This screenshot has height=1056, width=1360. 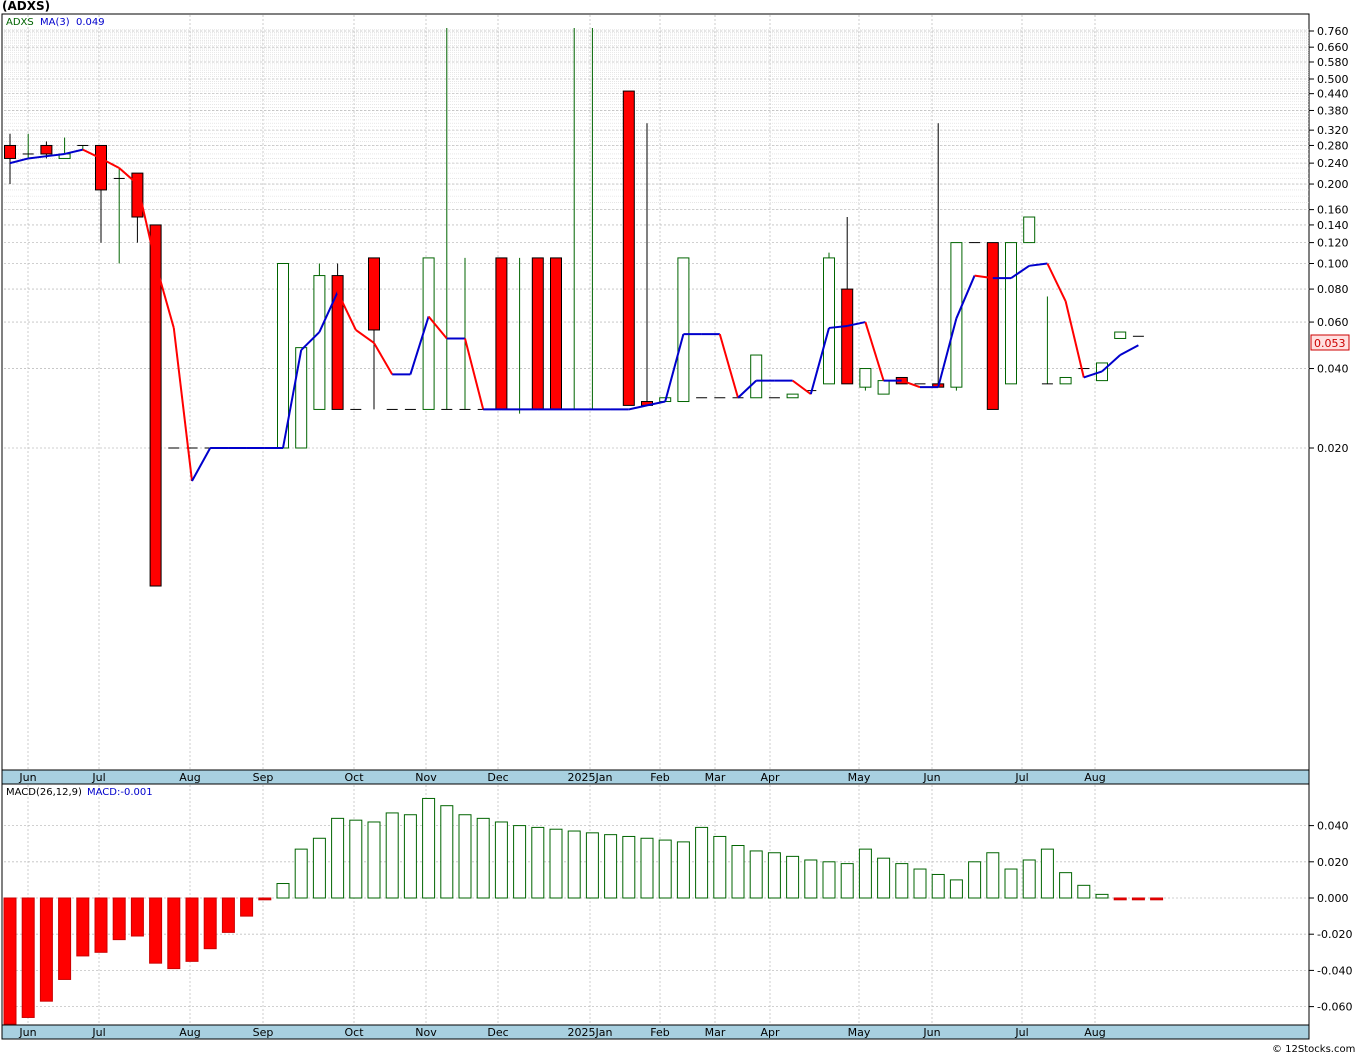 What do you see at coordinates (590, 777) in the screenshot?
I see `price-x-label: 2025Jan` at bounding box center [590, 777].